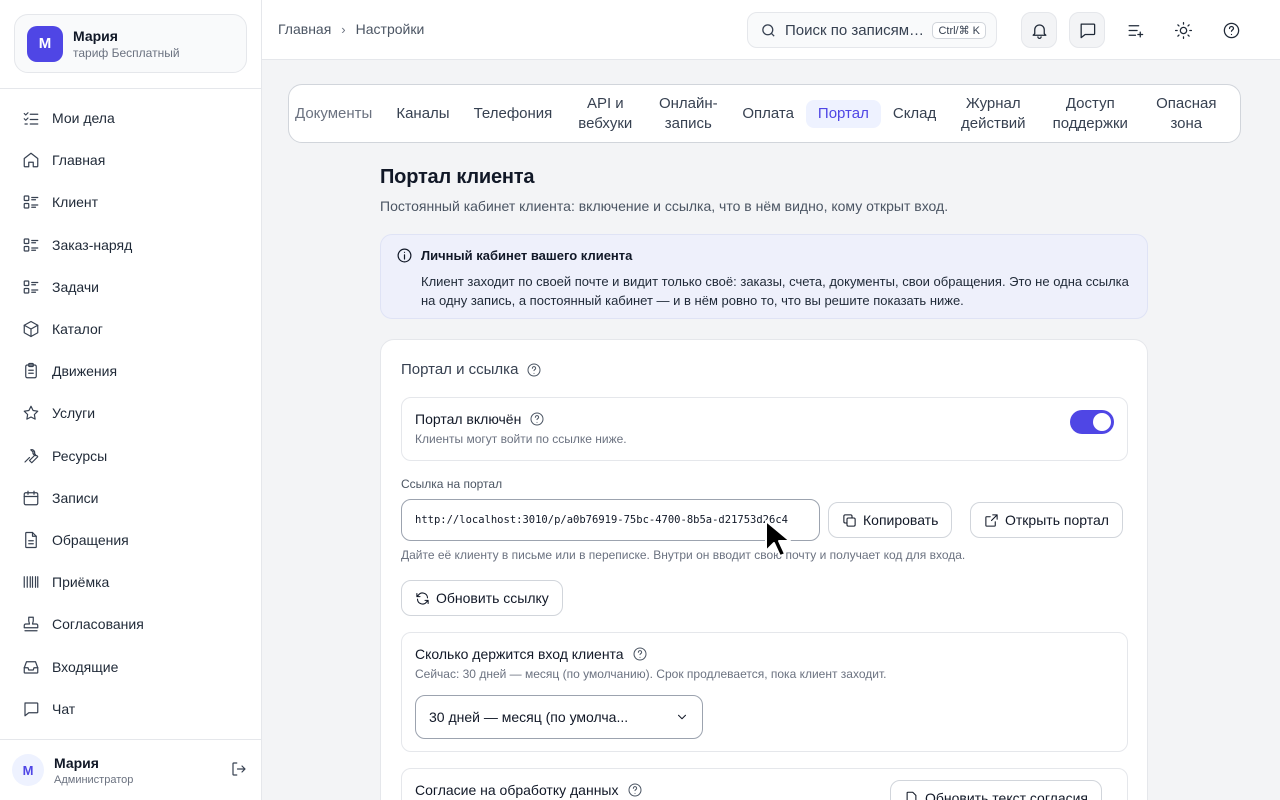 The width and height of the screenshot is (1280, 800). Describe the element at coordinates (914, 114) in the screenshot. I see `tab-warehouse: Склад` at that location.